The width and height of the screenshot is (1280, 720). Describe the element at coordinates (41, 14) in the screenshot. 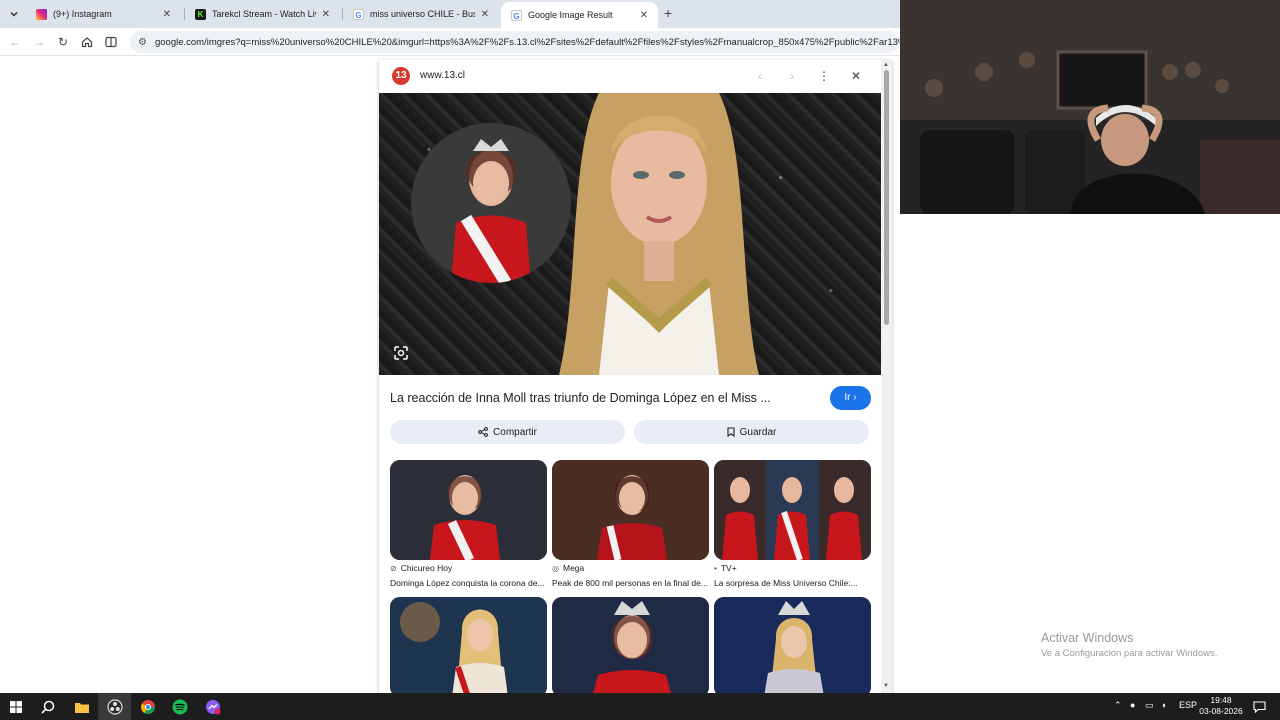

I see `instagram-icon` at that location.